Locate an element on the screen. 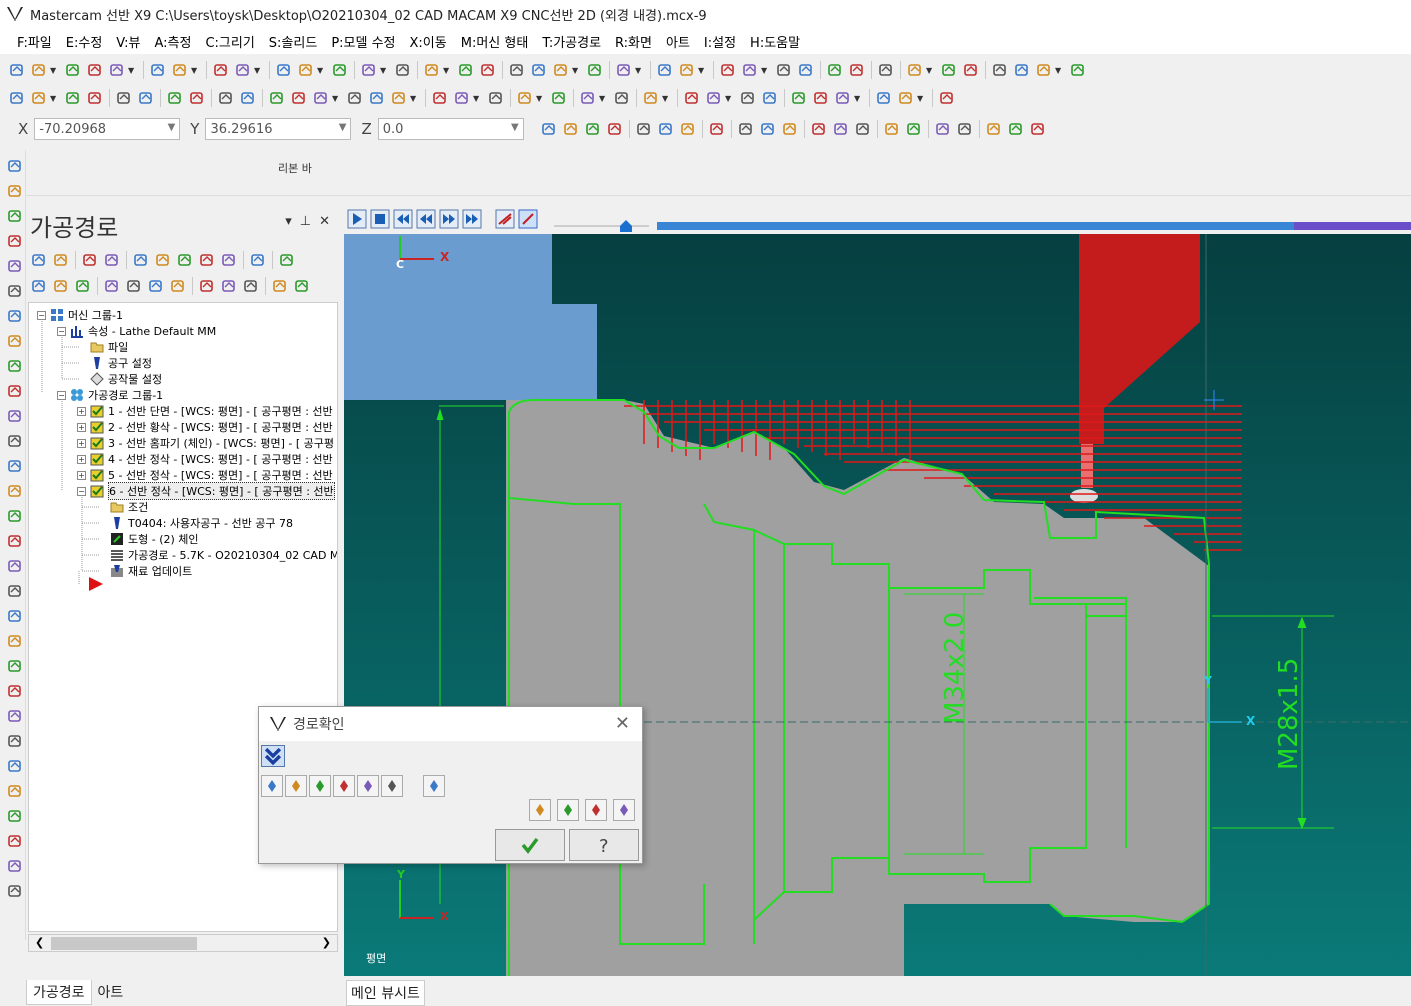  tree-stock-update: 재료 업데이트 is located at coordinates (144, 571).